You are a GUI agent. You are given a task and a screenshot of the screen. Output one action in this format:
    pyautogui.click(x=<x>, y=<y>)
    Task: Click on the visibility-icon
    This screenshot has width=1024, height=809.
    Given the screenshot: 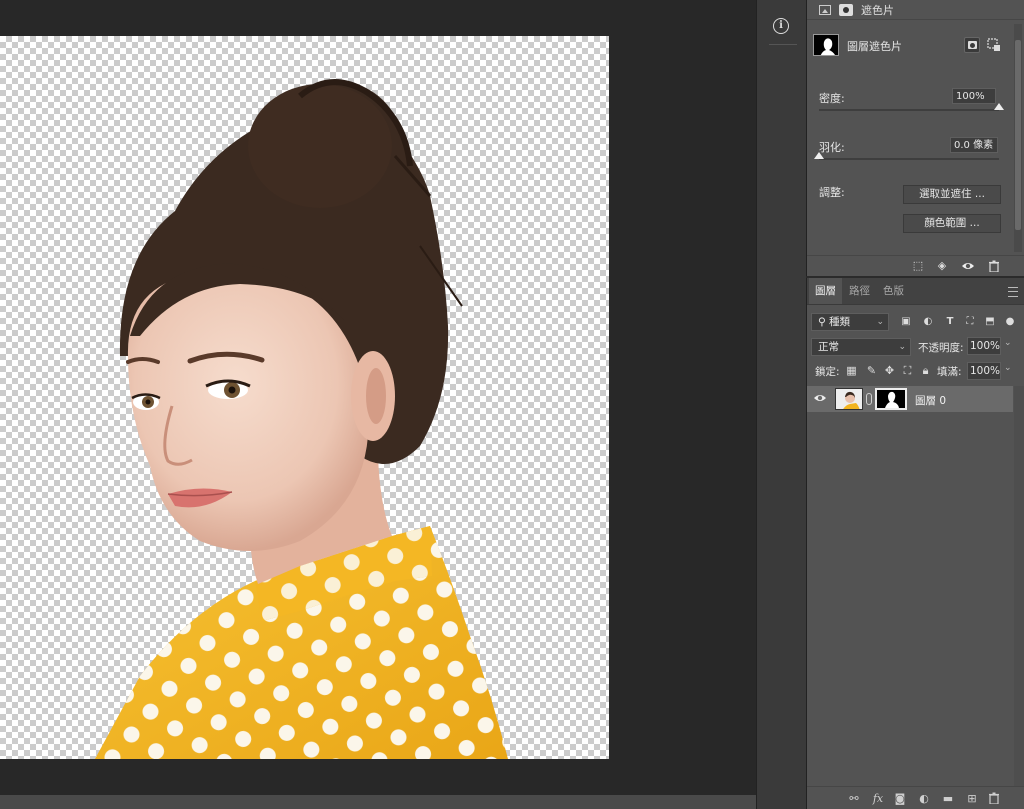 What is the action you would take?
    pyautogui.click(x=968, y=266)
    